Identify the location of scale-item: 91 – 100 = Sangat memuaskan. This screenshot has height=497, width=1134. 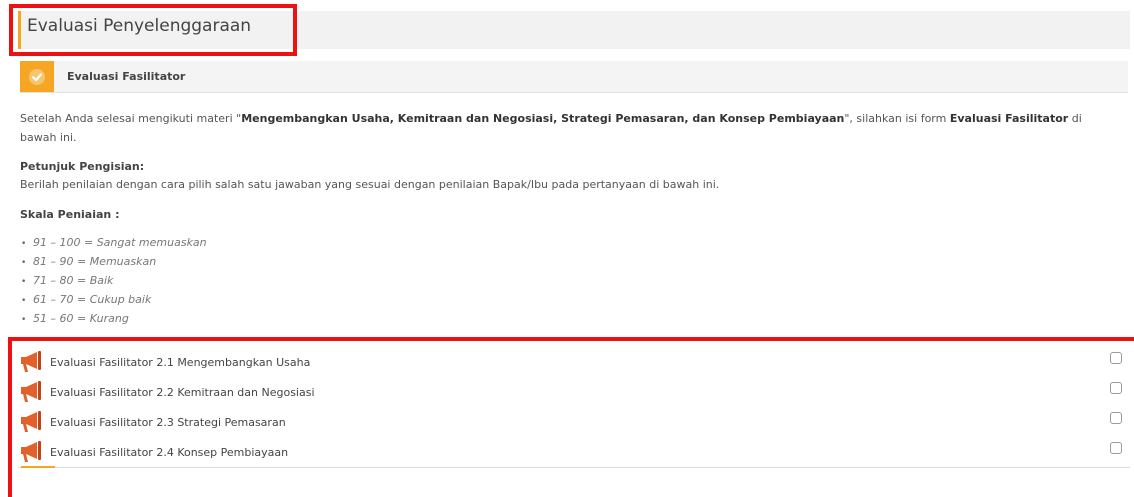
(120, 242).